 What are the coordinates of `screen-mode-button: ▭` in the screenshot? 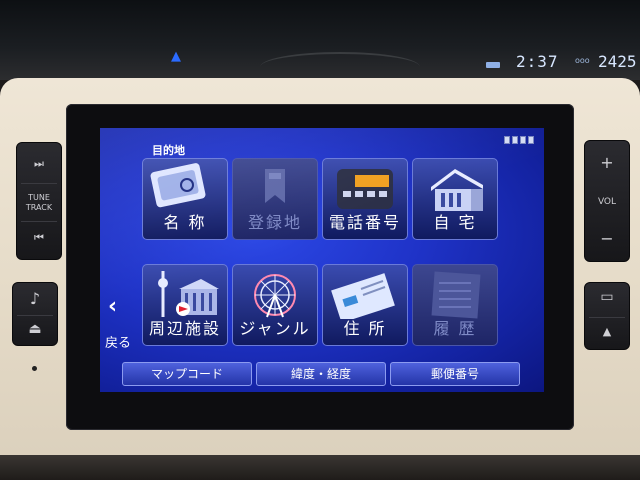 It's located at (607, 297).